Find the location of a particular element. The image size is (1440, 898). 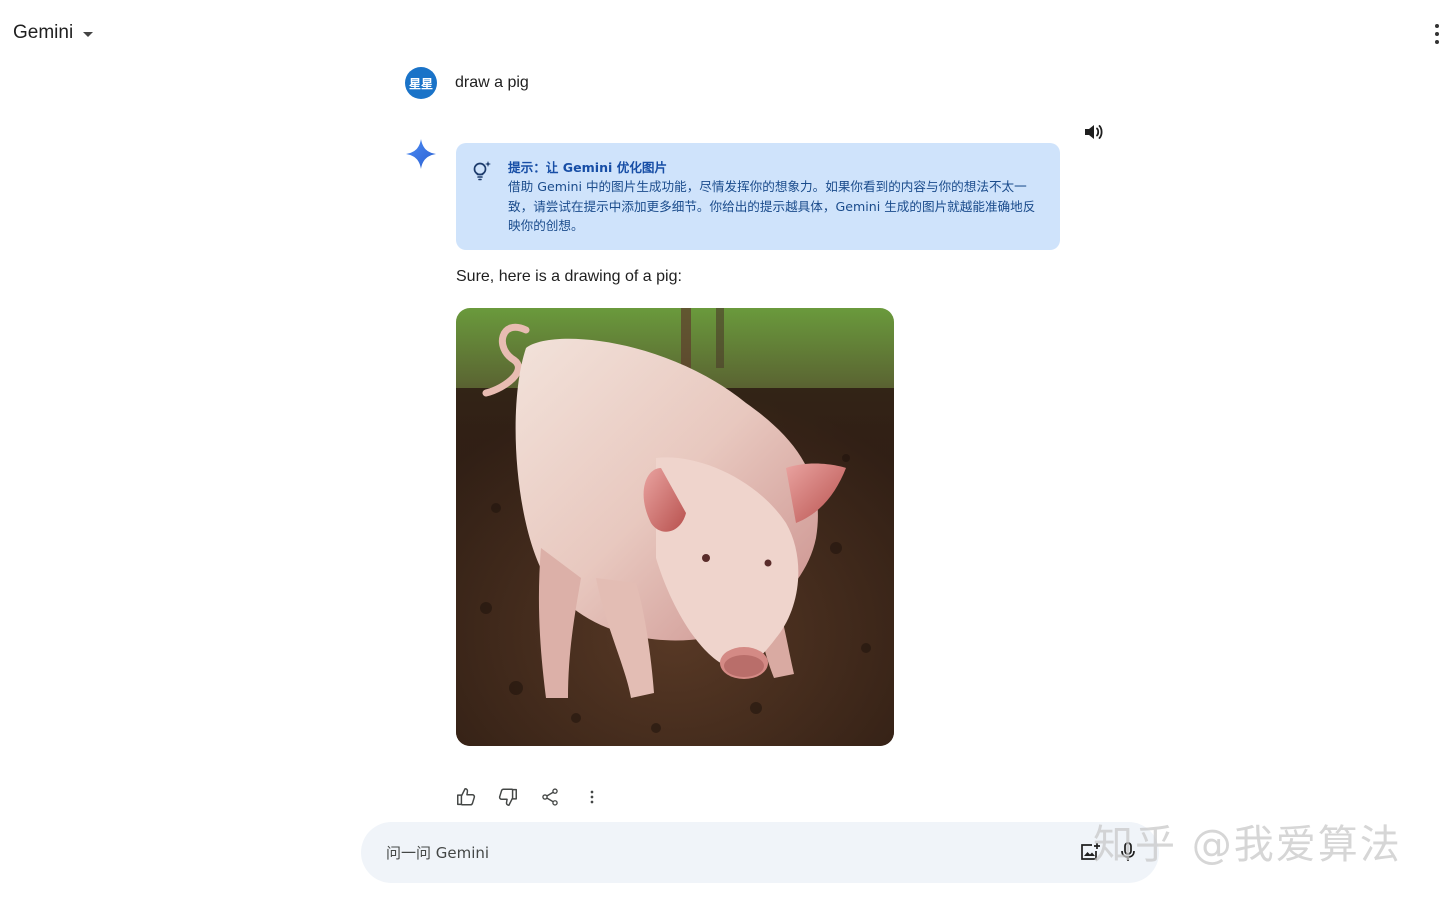

response-actions is located at coordinates (538, 797).